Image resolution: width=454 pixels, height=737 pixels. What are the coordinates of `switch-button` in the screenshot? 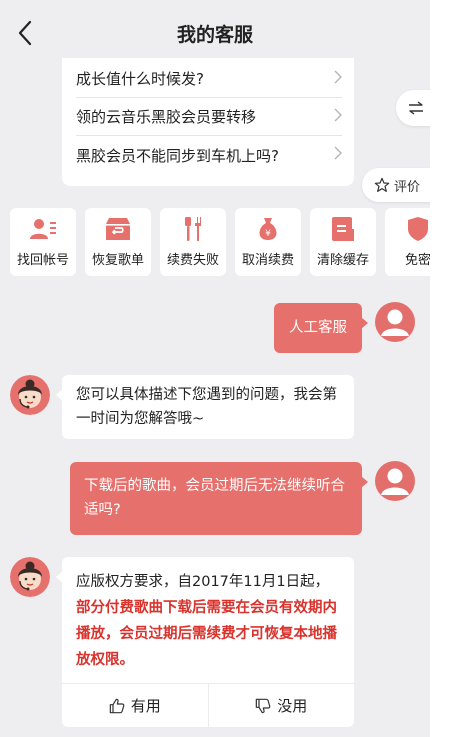 It's located at (413, 108).